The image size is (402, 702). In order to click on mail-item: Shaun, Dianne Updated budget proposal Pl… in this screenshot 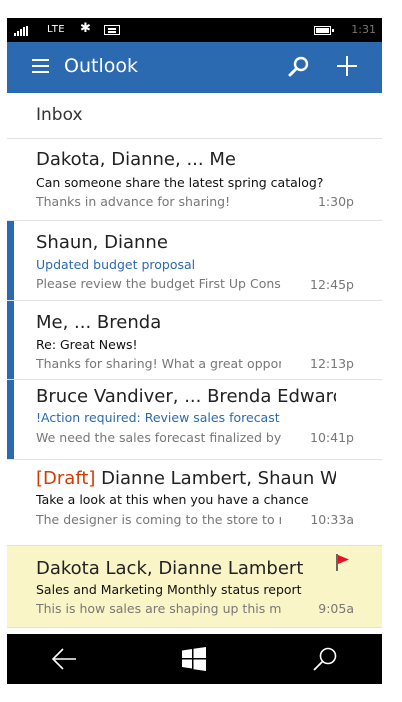, I will do `click(194, 261)`.